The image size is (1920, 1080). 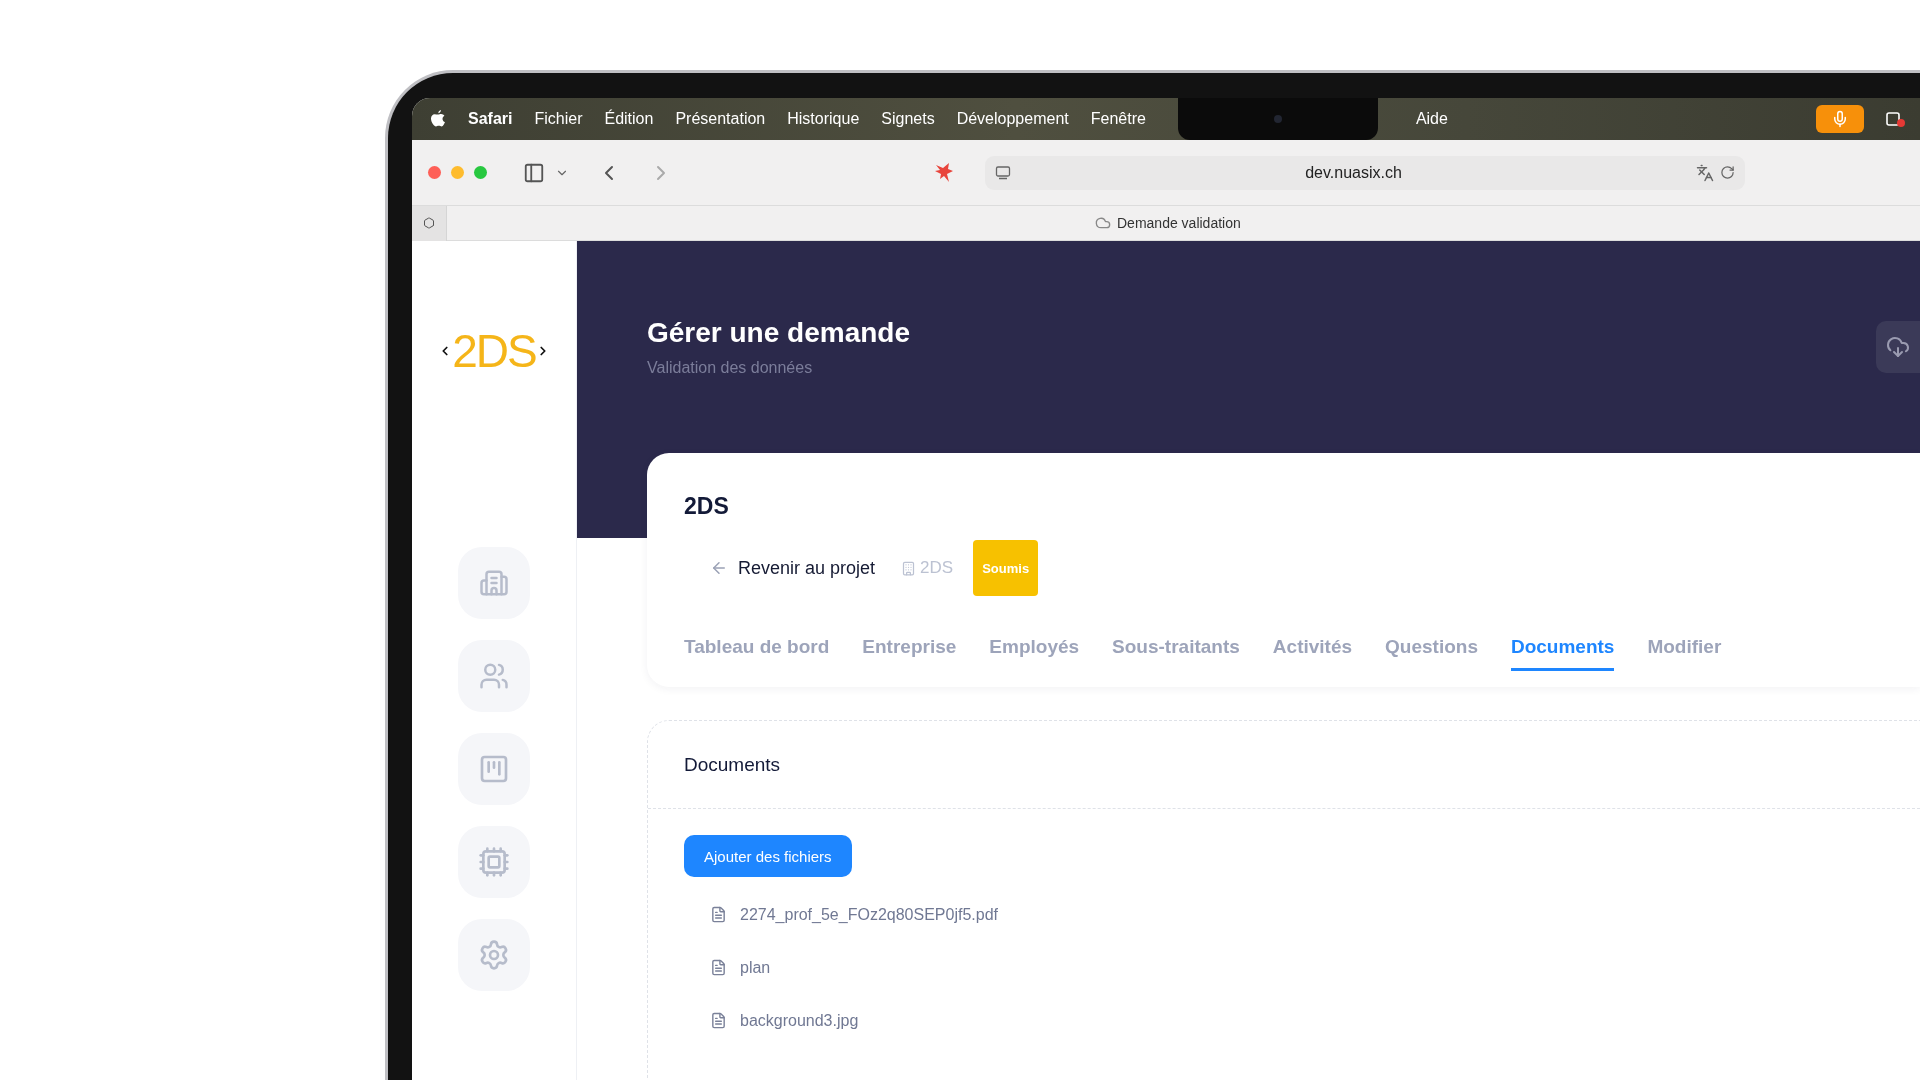 What do you see at coordinates (1431, 119) in the screenshot?
I see `menu-item: Aide` at bounding box center [1431, 119].